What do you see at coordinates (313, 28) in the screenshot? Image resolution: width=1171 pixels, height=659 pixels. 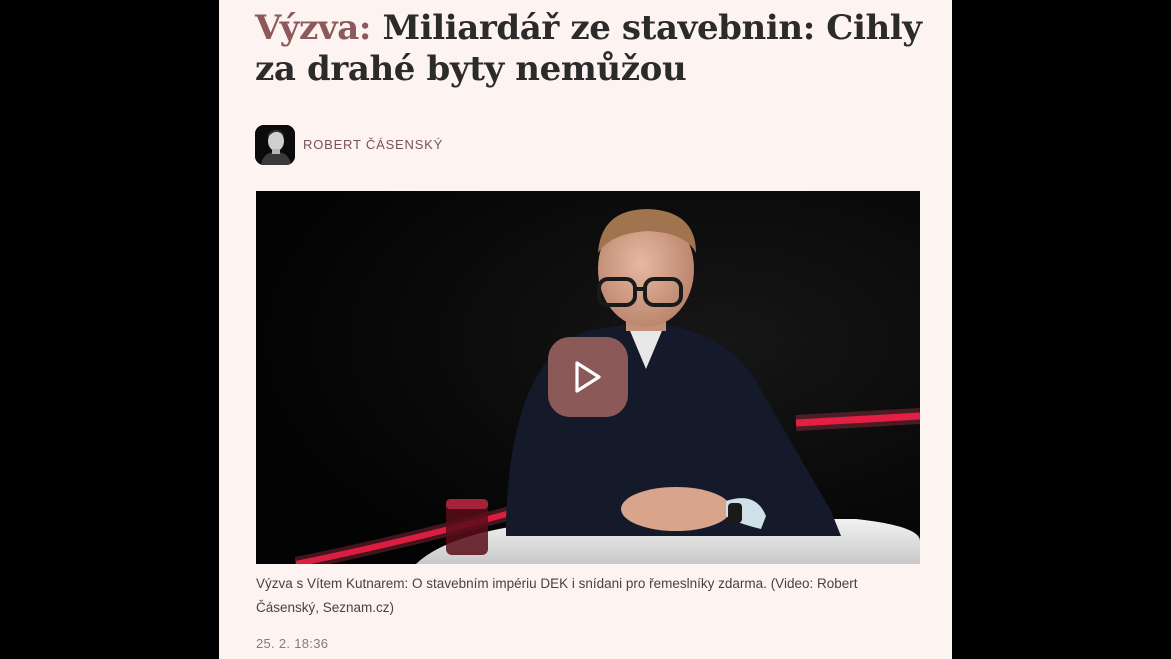 I see `headline-prefix: Výzva:` at bounding box center [313, 28].